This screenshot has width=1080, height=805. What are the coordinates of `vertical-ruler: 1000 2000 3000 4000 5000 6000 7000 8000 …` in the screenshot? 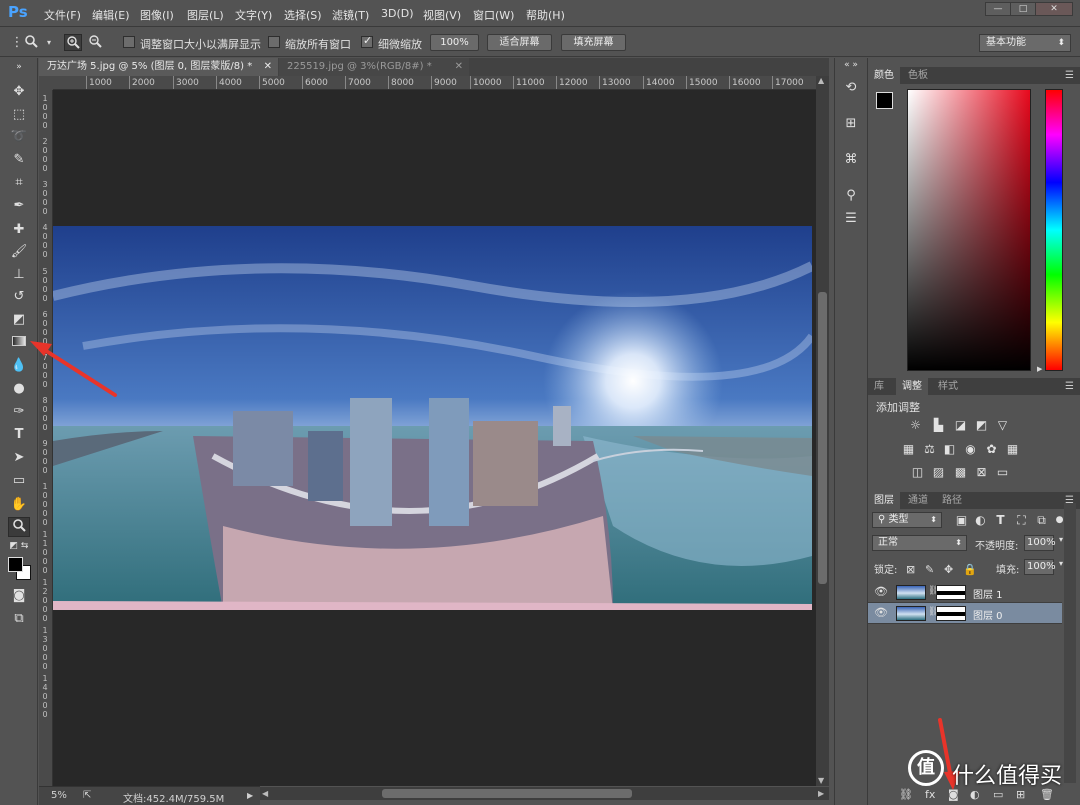 It's located at (46, 438).